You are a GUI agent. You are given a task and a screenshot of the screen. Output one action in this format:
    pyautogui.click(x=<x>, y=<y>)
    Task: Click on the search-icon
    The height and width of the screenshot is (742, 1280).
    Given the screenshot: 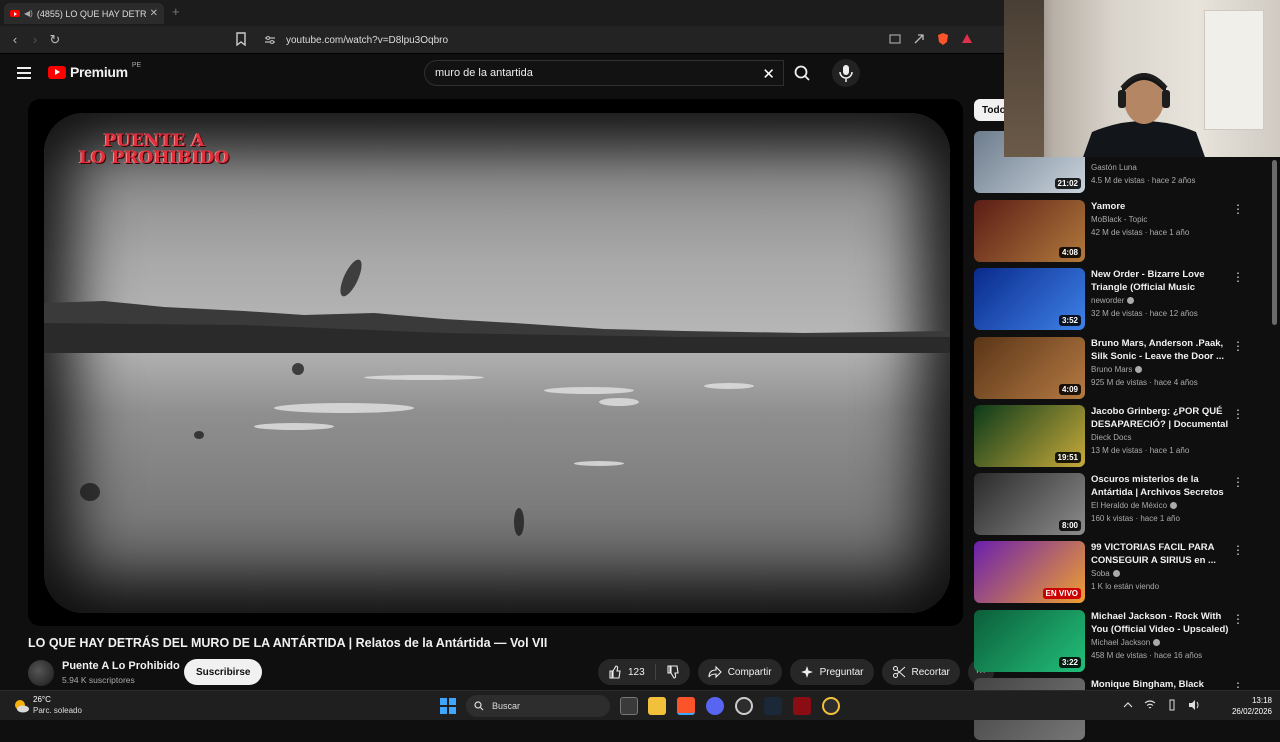 What is the action you would take?
    pyautogui.click(x=802, y=73)
    